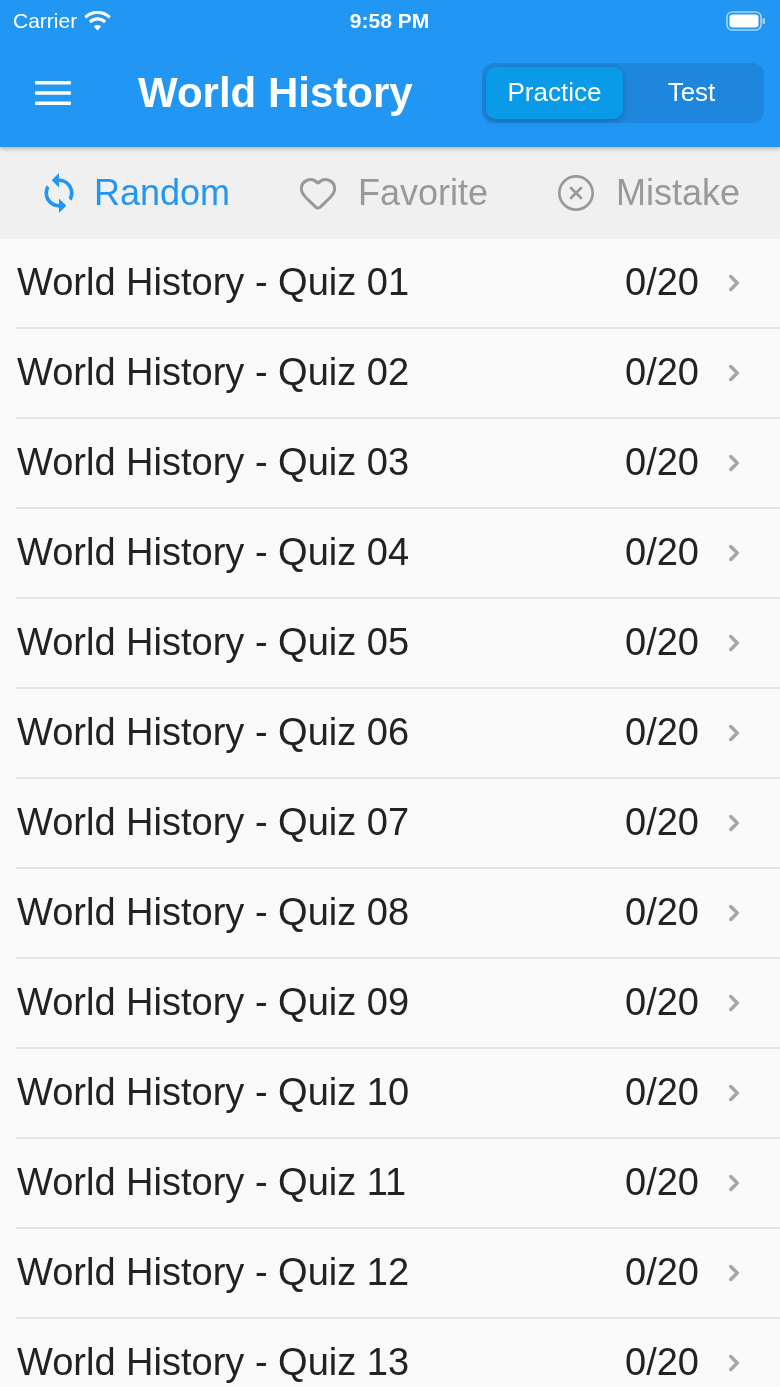 The image size is (780, 1387). I want to click on quiz-title: World History - Quiz 12, so click(213, 1273).